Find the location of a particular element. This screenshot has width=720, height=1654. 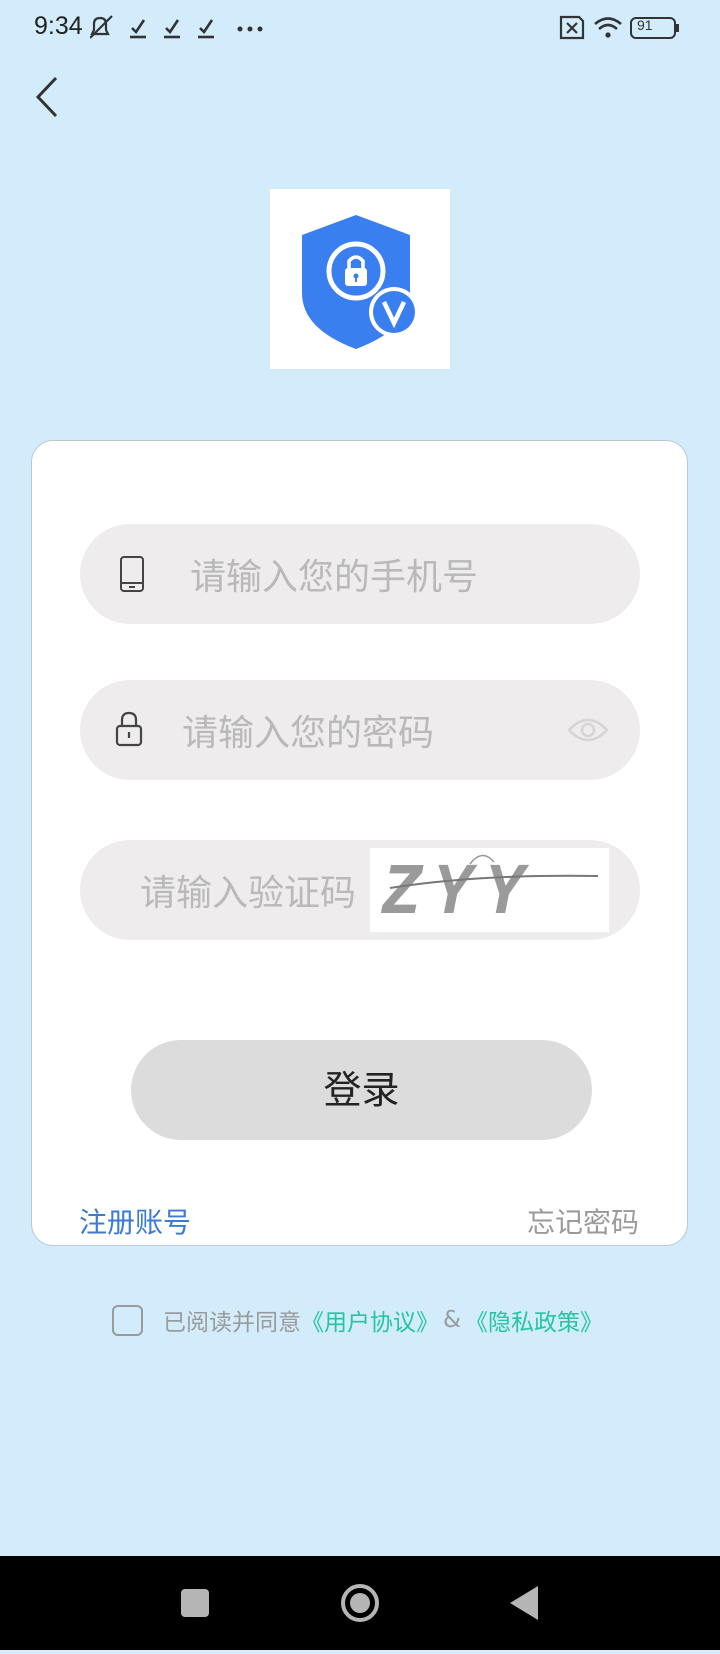

back-button is located at coordinates (50, 97).